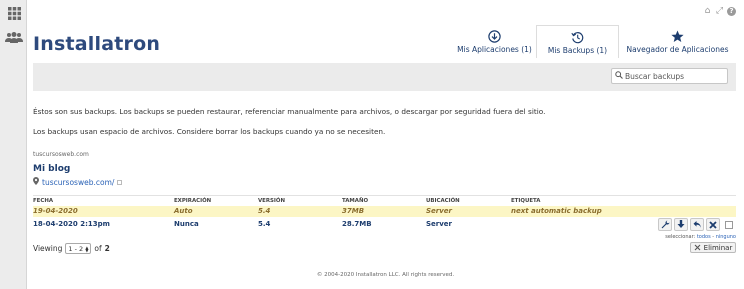 The width and height of the screenshot is (744, 289). What do you see at coordinates (707, 11) in the screenshot?
I see `home-icon: ⌂` at bounding box center [707, 11].